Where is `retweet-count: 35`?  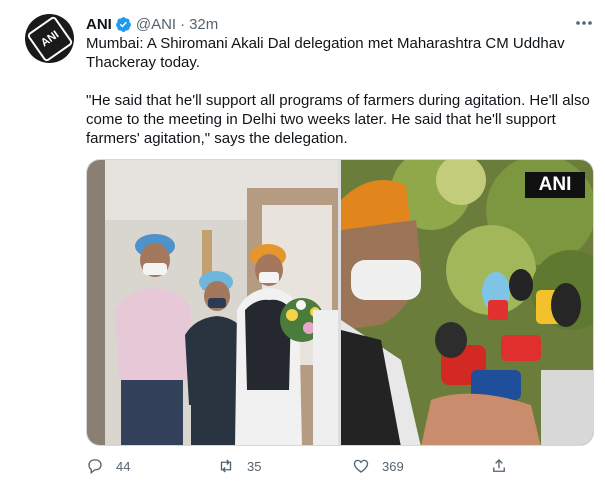 retweet-count: 35 is located at coordinates (254, 466).